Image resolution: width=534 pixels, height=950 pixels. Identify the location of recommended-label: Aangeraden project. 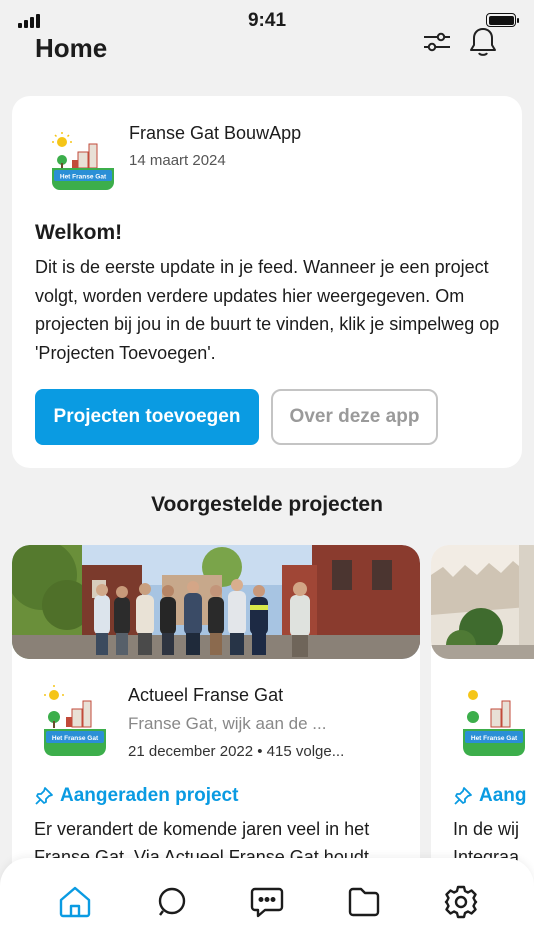
(149, 795).